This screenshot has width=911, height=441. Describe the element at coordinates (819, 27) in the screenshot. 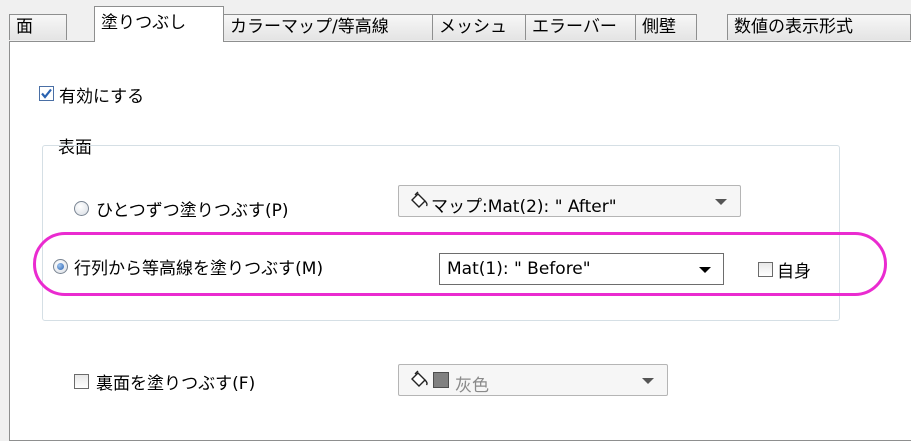

I see `tab-number-format: 数値の表示形式` at that location.